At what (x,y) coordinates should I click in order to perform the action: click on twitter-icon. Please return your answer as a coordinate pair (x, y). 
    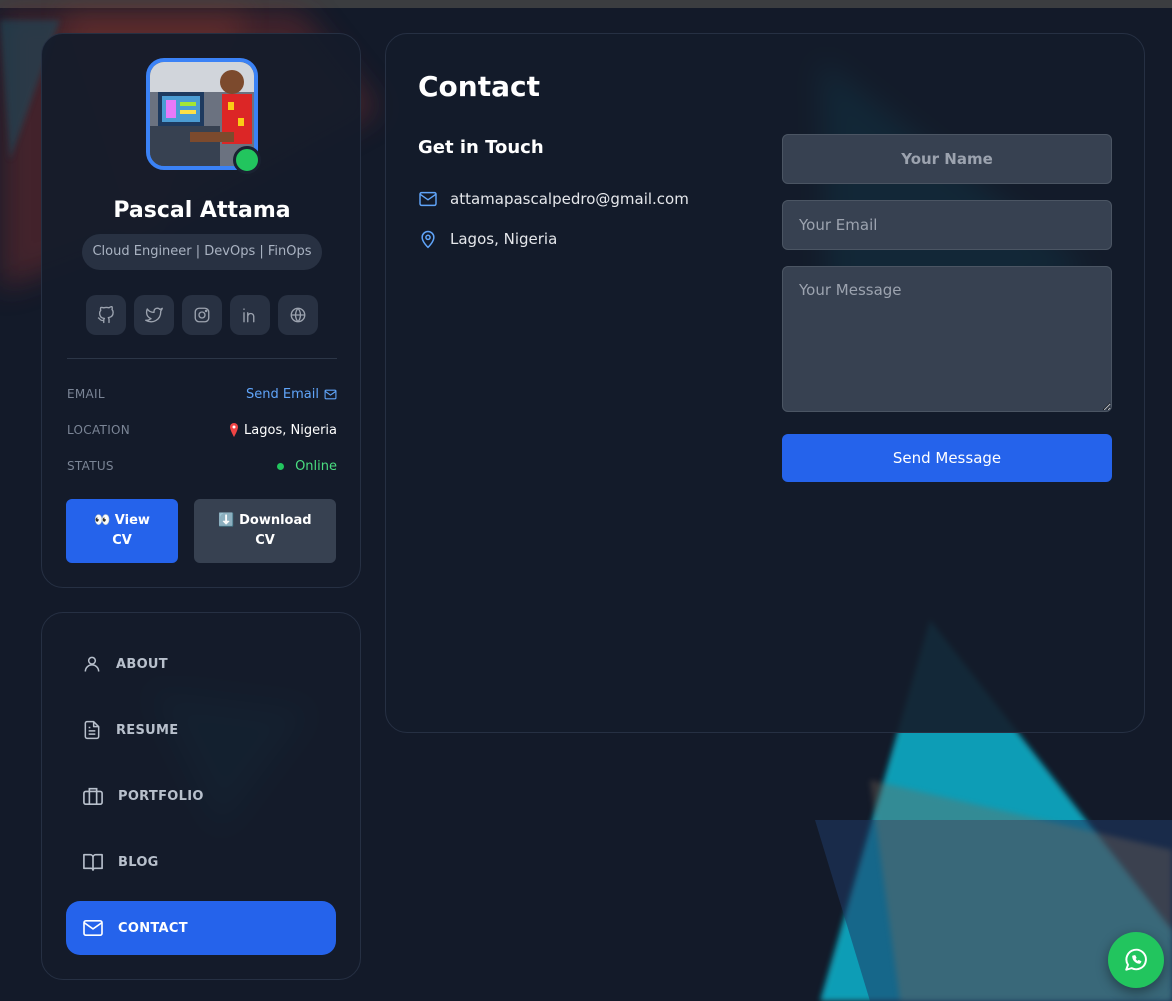
    Looking at the image, I should click on (154, 315).